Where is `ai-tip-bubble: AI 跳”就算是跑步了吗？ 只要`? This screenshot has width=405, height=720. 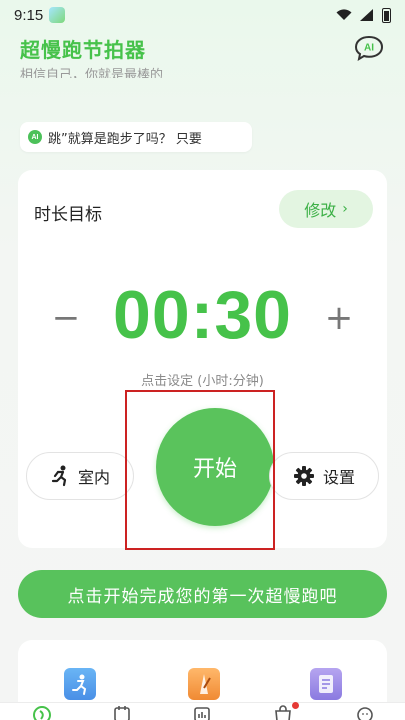
ai-tip-bubble: AI 跳”就算是跑步了吗？ 只要 is located at coordinates (136, 137).